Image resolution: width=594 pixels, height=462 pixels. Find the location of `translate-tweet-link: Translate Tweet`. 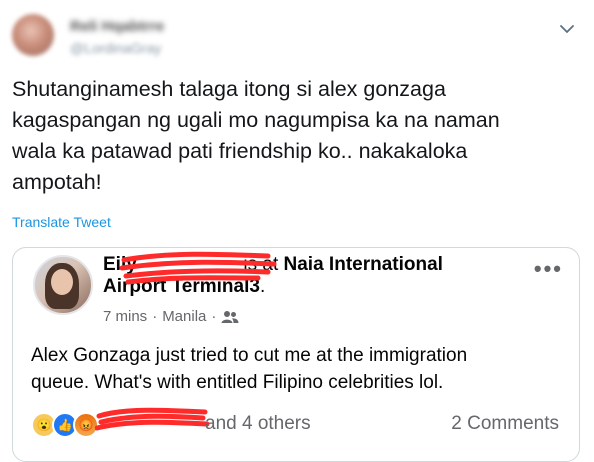

translate-tweet-link: Translate Tweet is located at coordinates (61, 222).